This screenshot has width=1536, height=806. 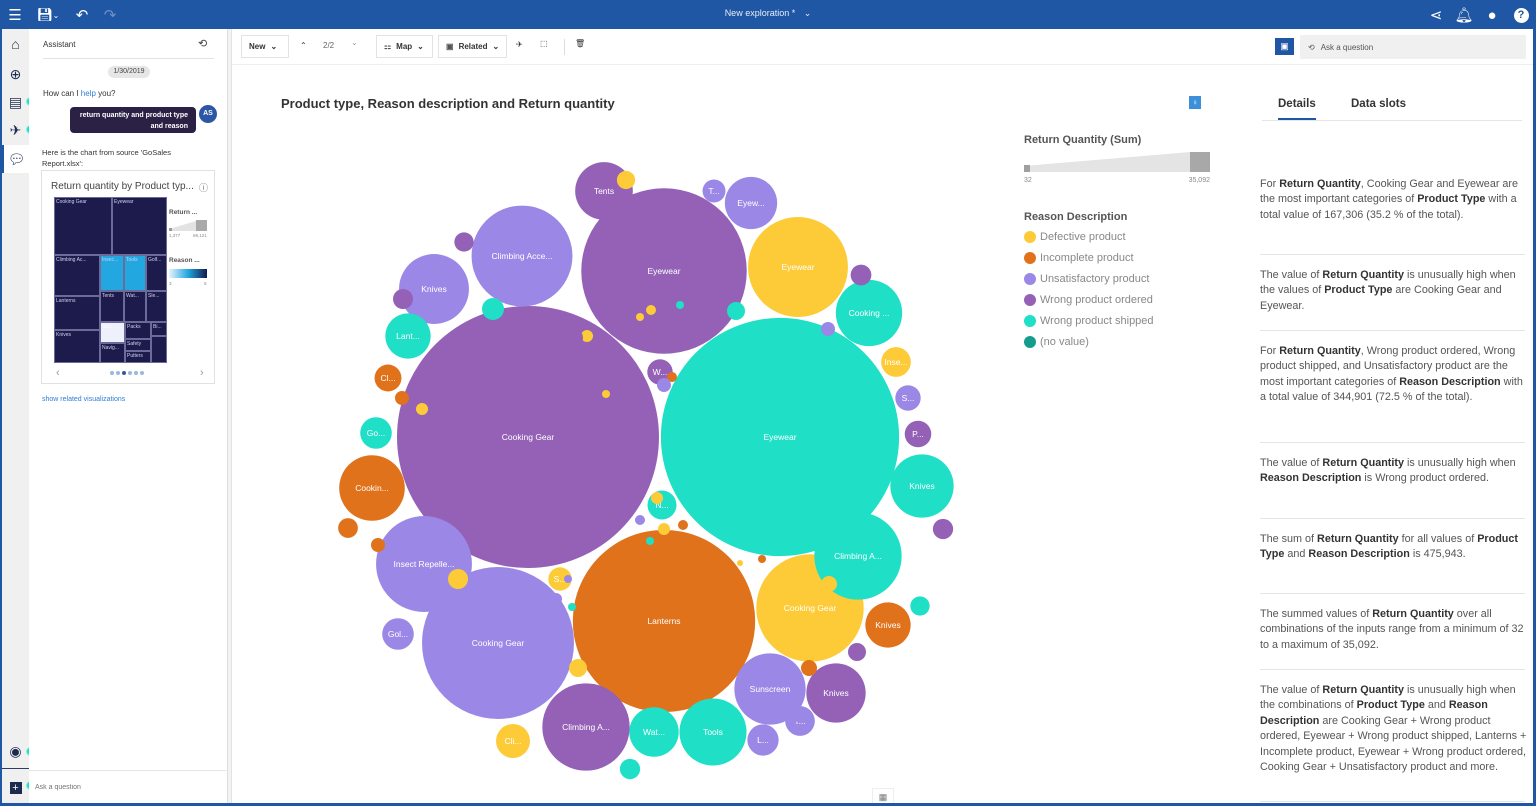 What do you see at coordinates (15, 44) in the screenshot?
I see `rail-home: ⌂` at bounding box center [15, 44].